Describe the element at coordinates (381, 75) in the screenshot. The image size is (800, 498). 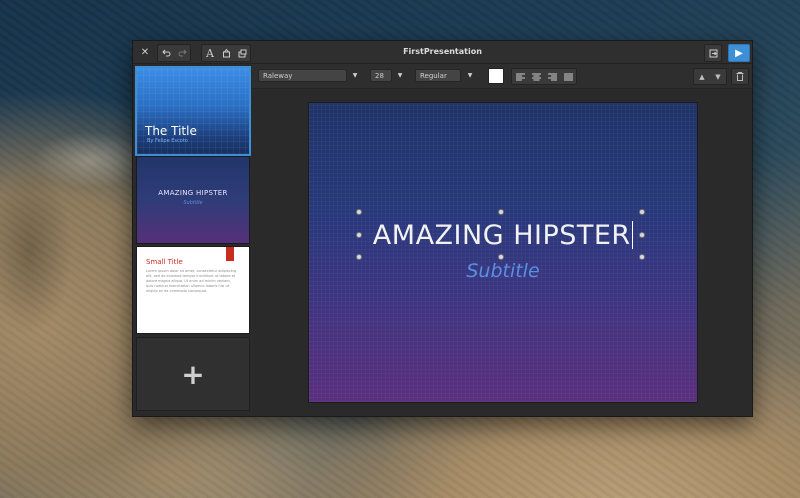
I see `font-size-select: 28` at that location.